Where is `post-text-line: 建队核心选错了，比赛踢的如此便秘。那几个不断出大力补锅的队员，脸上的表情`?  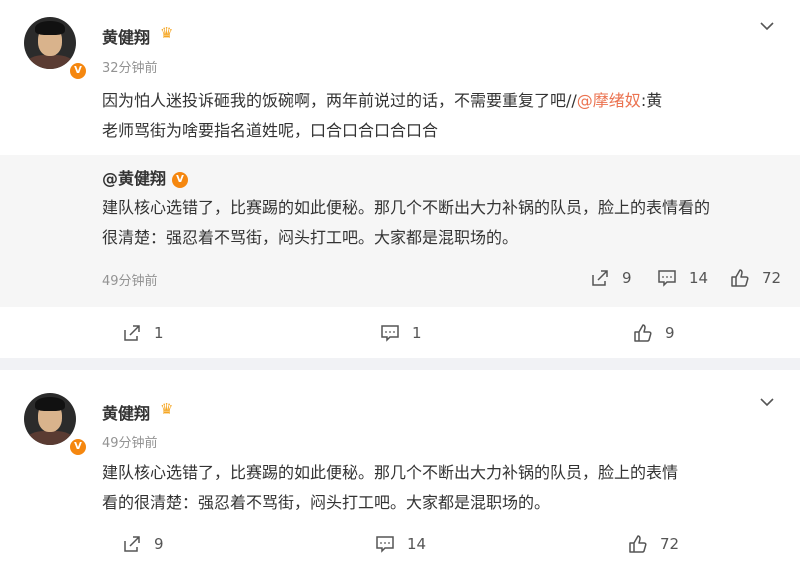
post-text-line: 建队核心选错了，比赛踢的如此便秘。那几个不断出大力补锅的队员，脸上的表情 is located at coordinates (390, 472).